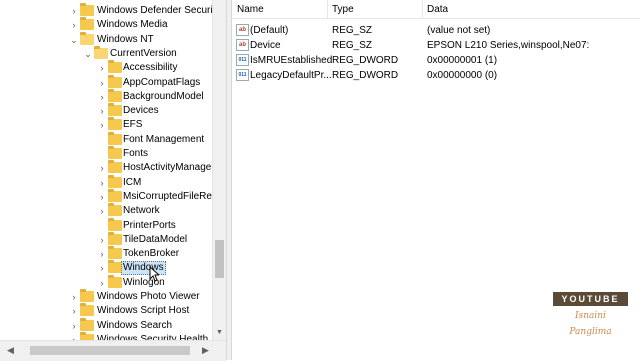 The image size is (640, 361). What do you see at coordinates (106, 225) in the screenshot?
I see `tree-node: PrinterPorts` at bounding box center [106, 225].